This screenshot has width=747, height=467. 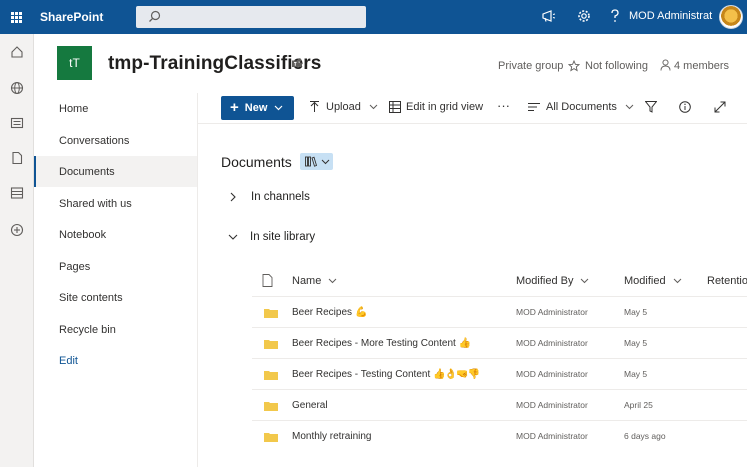 What do you see at coordinates (297, 63) in the screenshot?
I see `teams-icon` at bounding box center [297, 63].